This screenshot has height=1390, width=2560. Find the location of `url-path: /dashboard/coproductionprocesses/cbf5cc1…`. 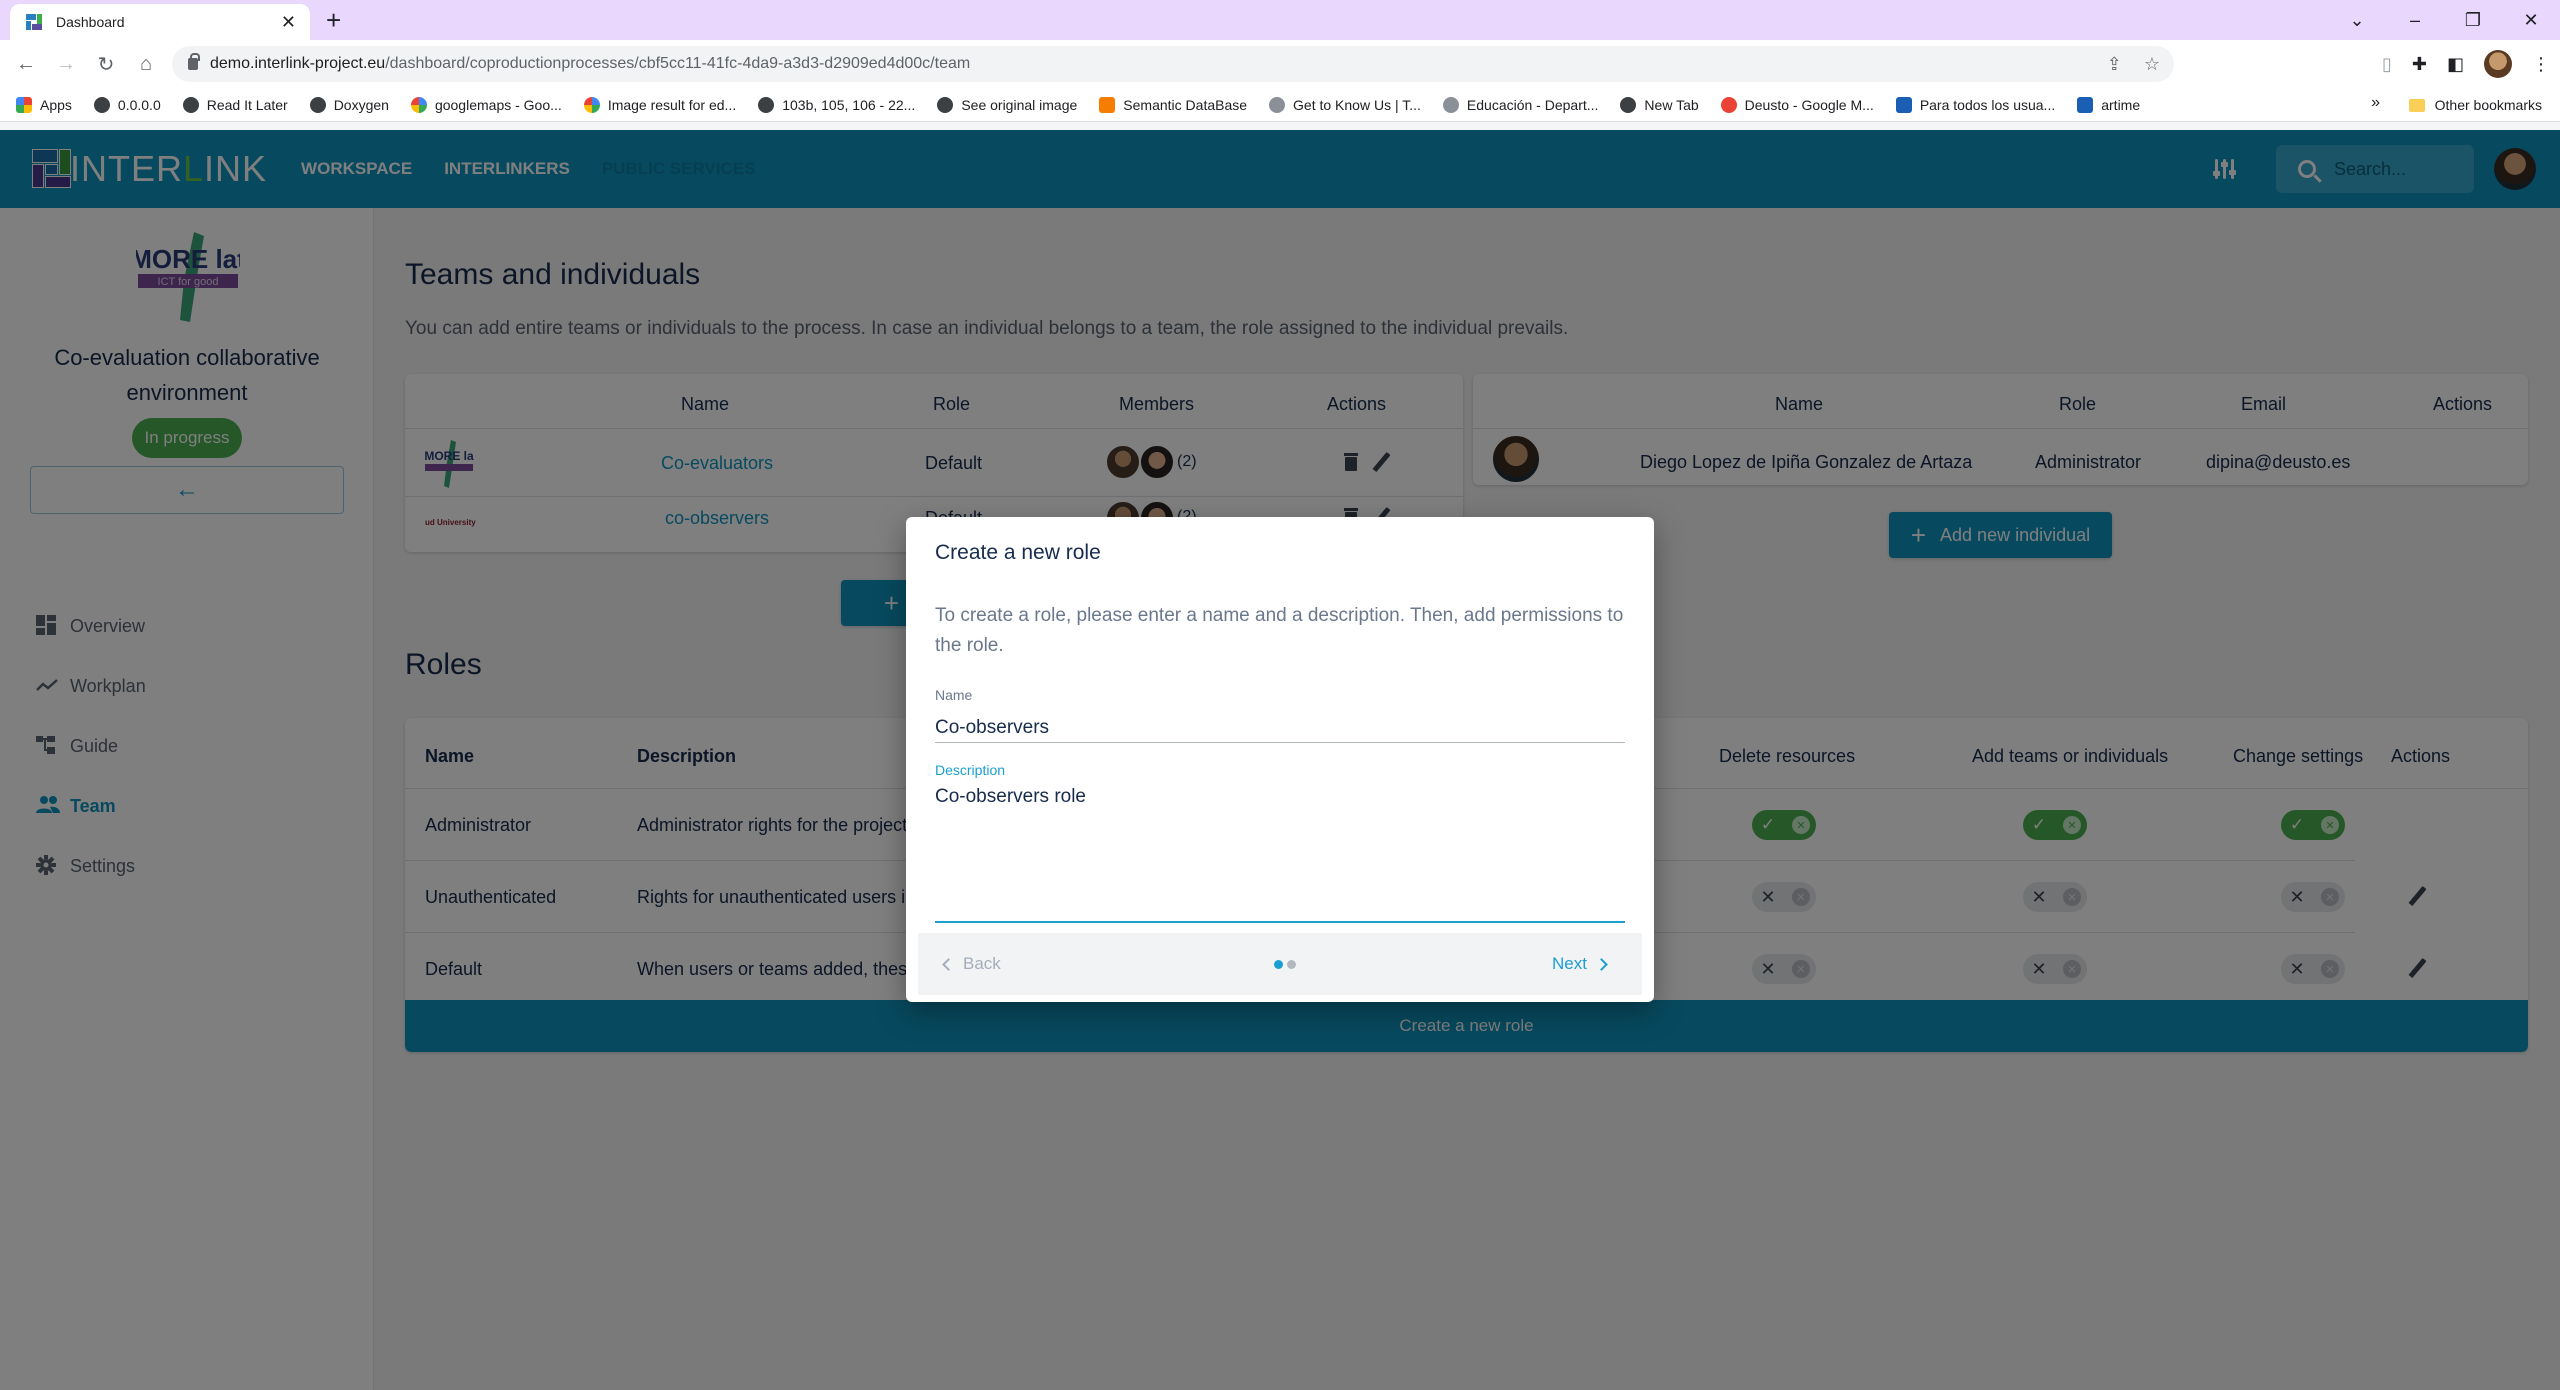

url-path: /dashboard/coproductionprocesses/cbf5cc1… is located at coordinates (678, 63).